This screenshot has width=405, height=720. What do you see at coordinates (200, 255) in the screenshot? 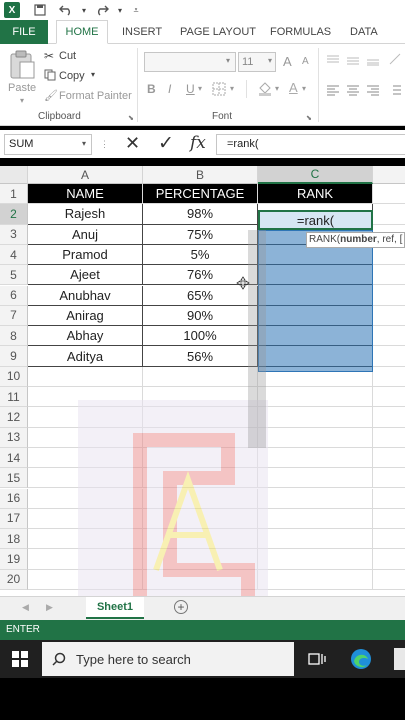
I see `percentage-cell: 5%` at bounding box center [200, 255].